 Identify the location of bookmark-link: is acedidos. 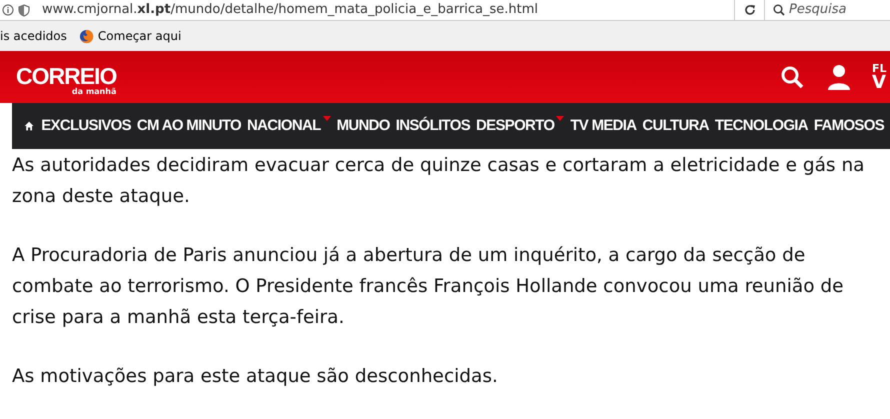
(33, 36).